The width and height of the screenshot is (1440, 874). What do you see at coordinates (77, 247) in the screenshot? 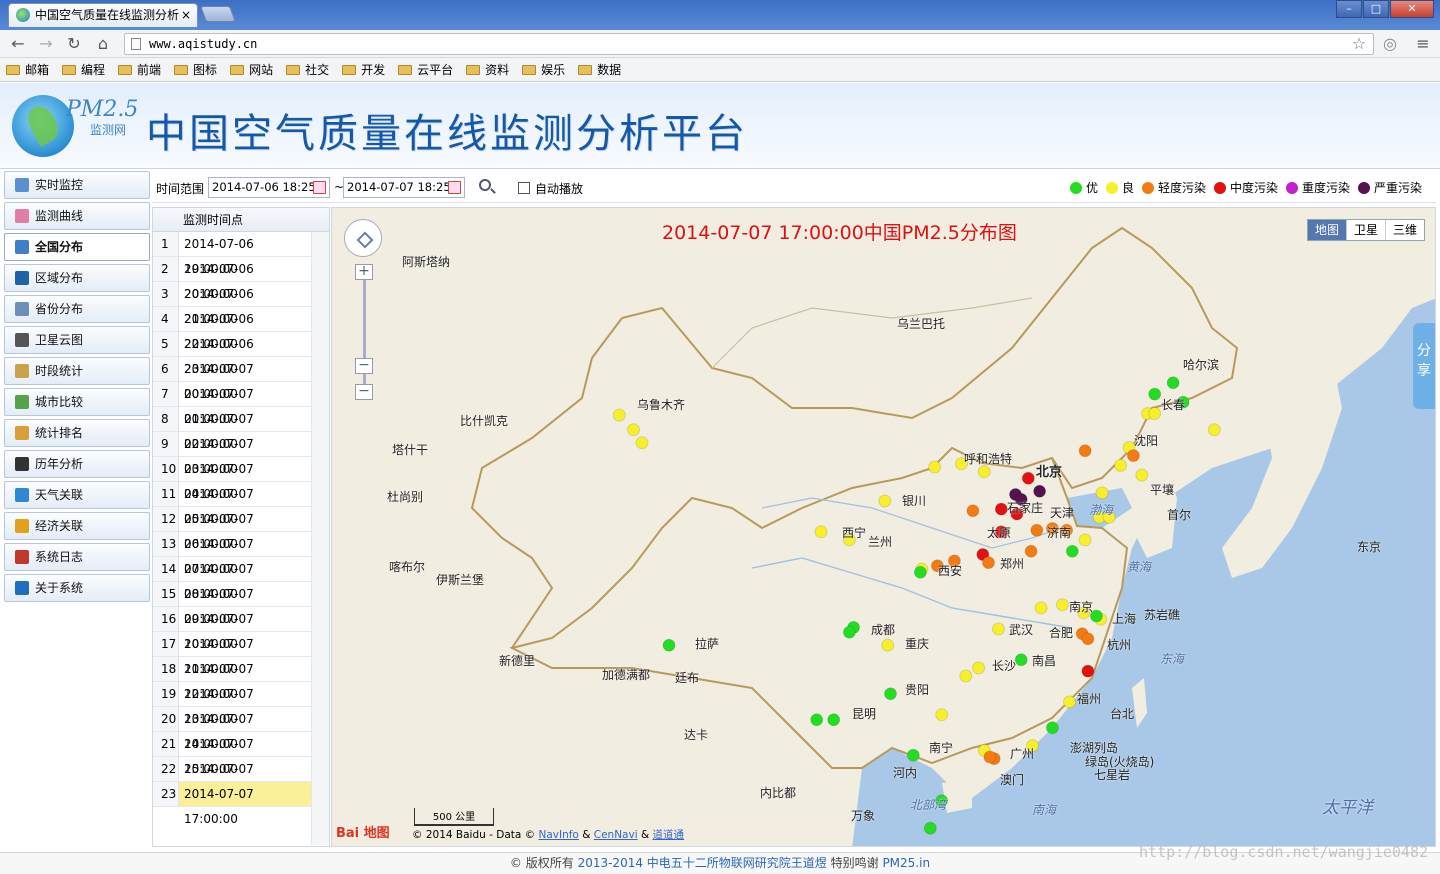
I see `sidebar-item: 全国分布` at bounding box center [77, 247].